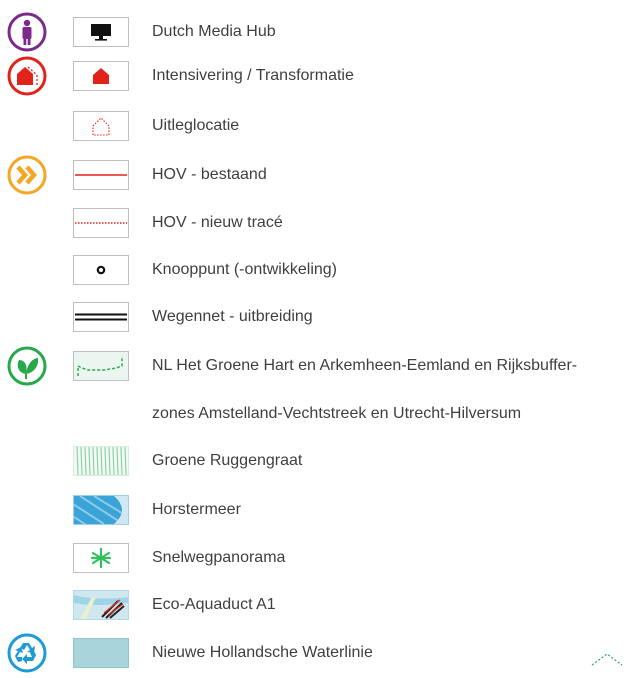 The image size is (636, 678). Describe the element at coordinates (101, 605) in the screenshot. I see `aquaduct-photo-icon` at that location.